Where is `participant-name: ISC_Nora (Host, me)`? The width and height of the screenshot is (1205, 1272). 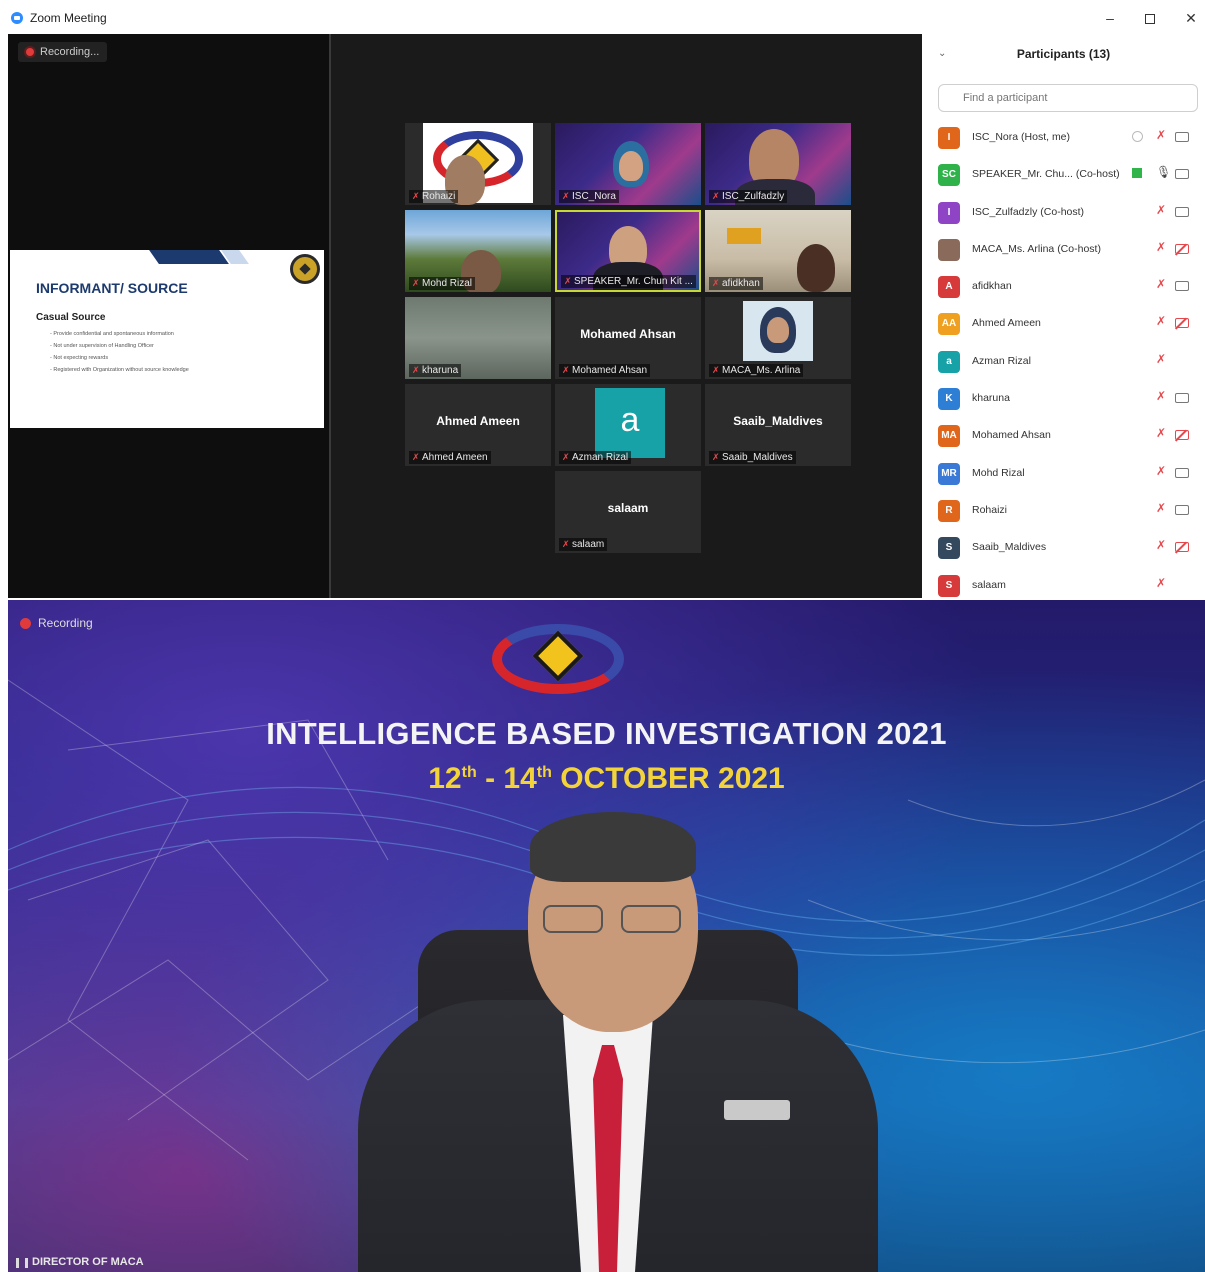
participant-name: ISC_Nora (Host, me) is located at coordinates (1021, 137).